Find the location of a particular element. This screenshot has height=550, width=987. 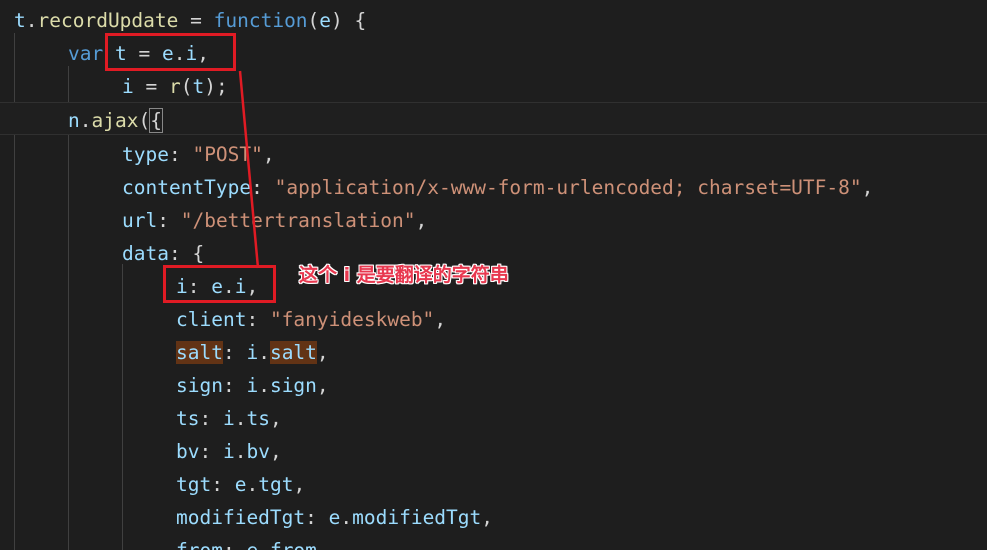

code-line: t.recordUpdate = function(e) { is located at coordinates (183, 20).